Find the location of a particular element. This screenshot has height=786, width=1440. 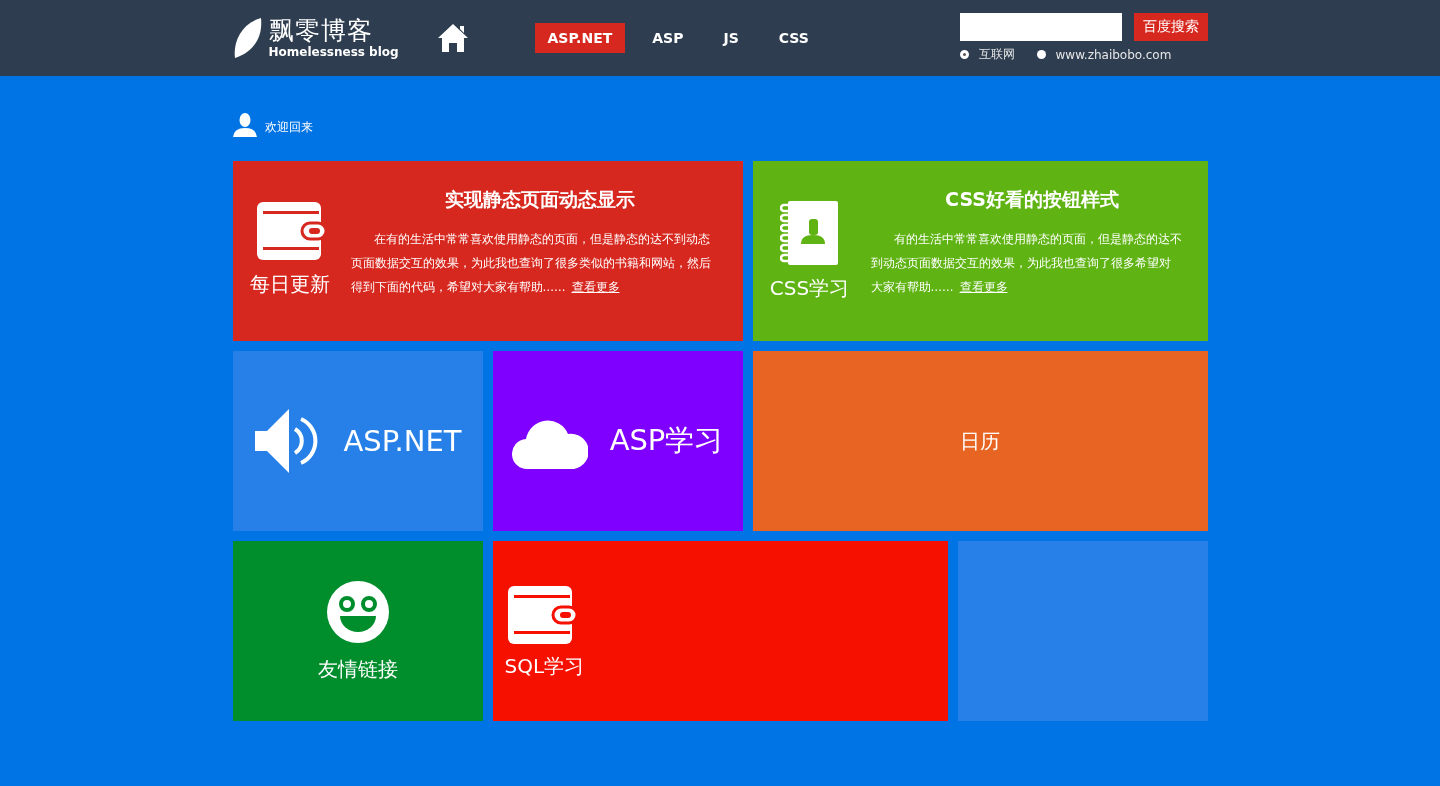

radio-label: 互联网 is located at coordinates (996, 54).